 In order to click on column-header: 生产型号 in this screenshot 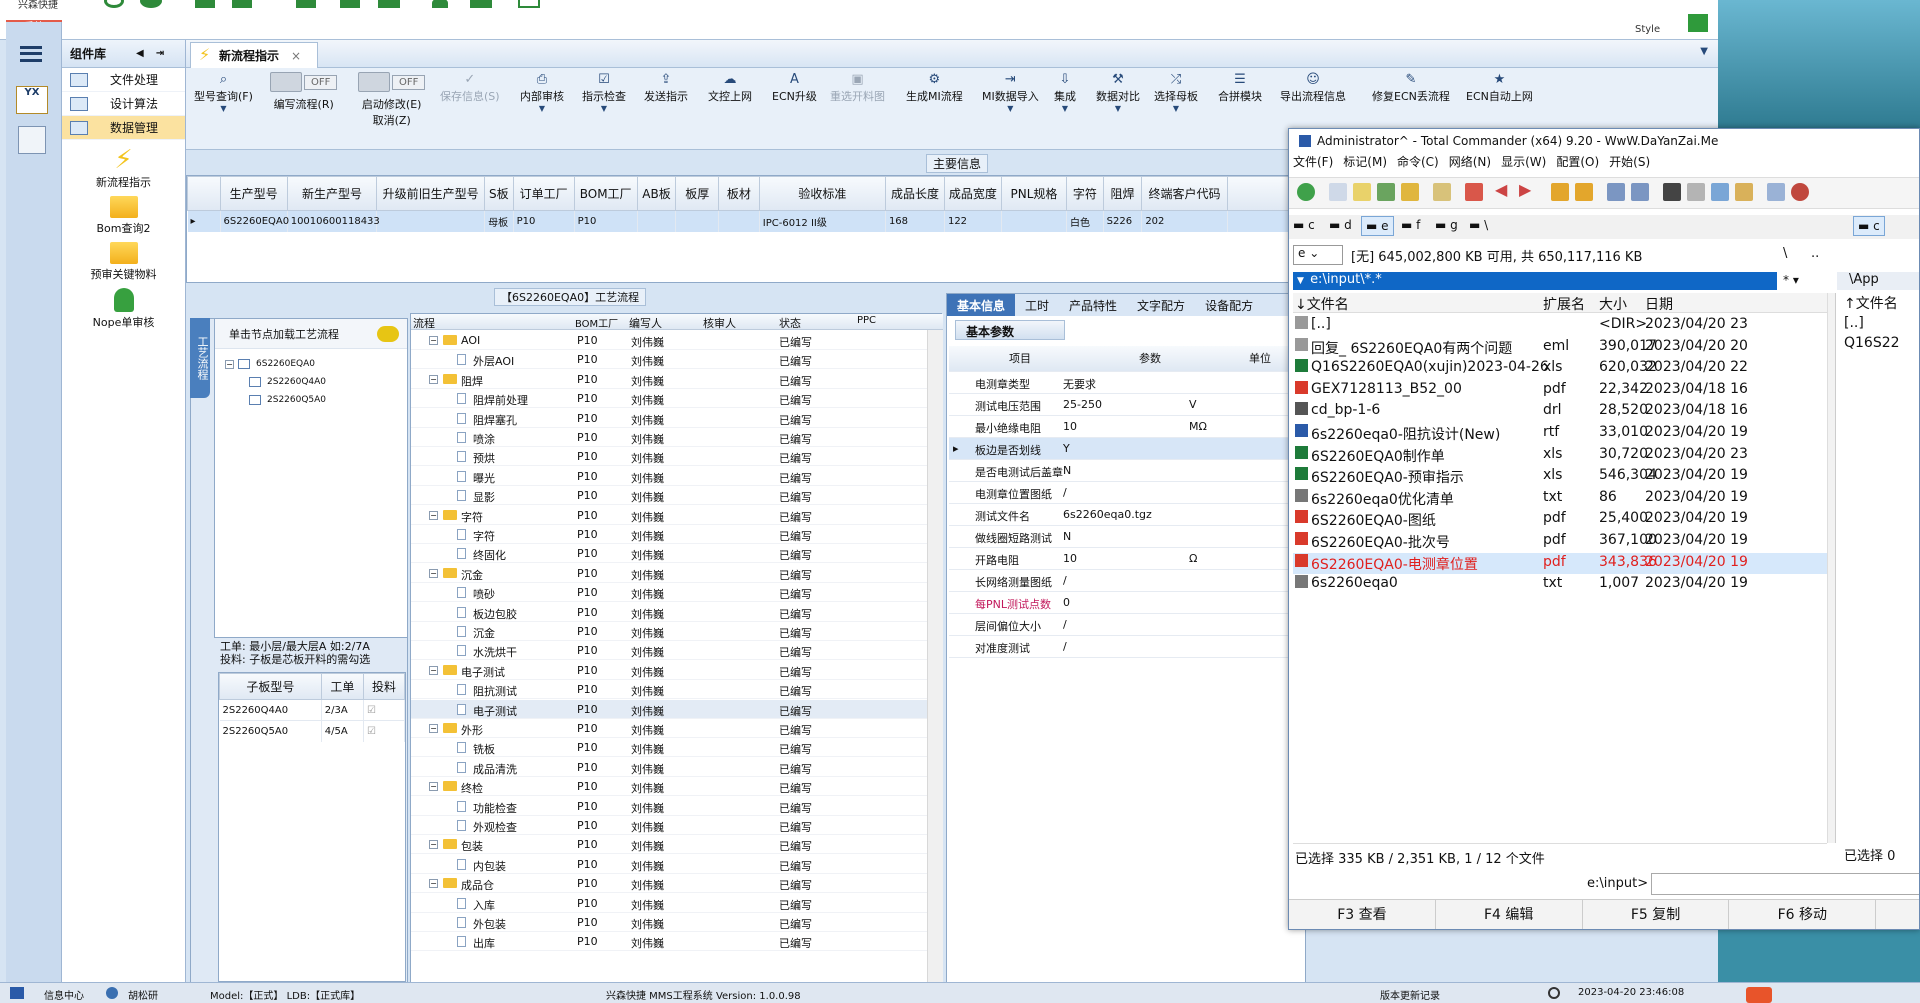, I will do `click(253, 193)`.